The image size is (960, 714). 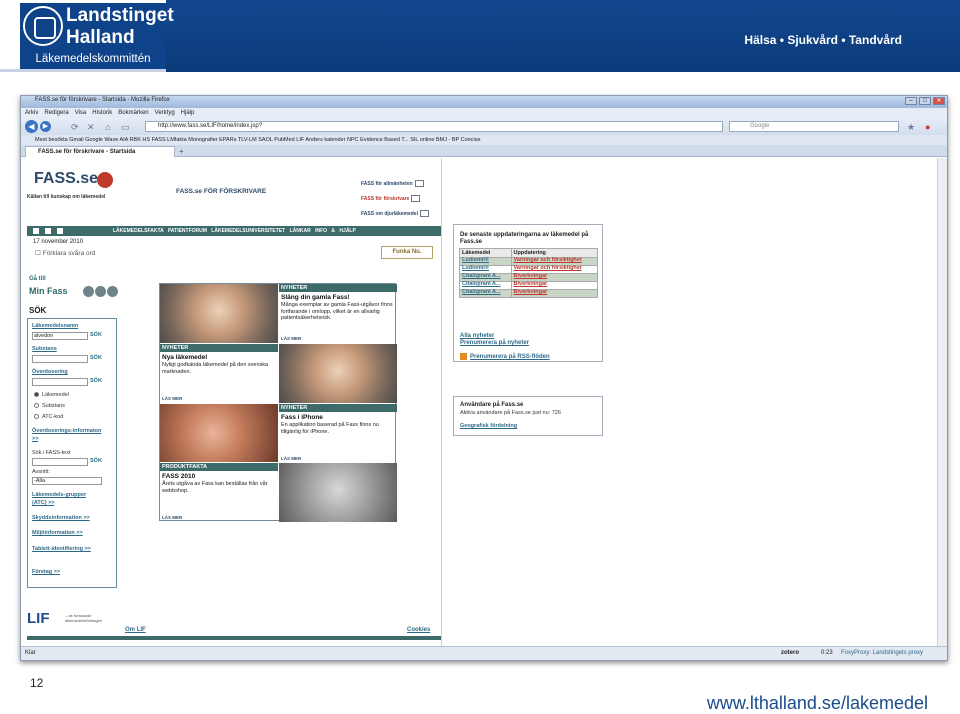 I want to click on reload-icon: ⟳, so click(x=75, y=127).